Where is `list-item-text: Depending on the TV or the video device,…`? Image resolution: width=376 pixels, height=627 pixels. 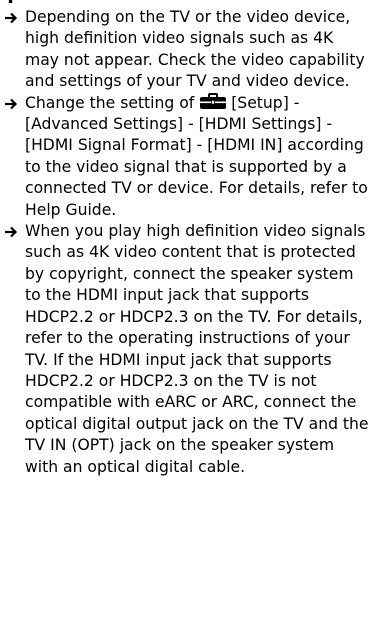
list-item-text: Depending on the TV or the video device,… is located at coordinates (195, 49).